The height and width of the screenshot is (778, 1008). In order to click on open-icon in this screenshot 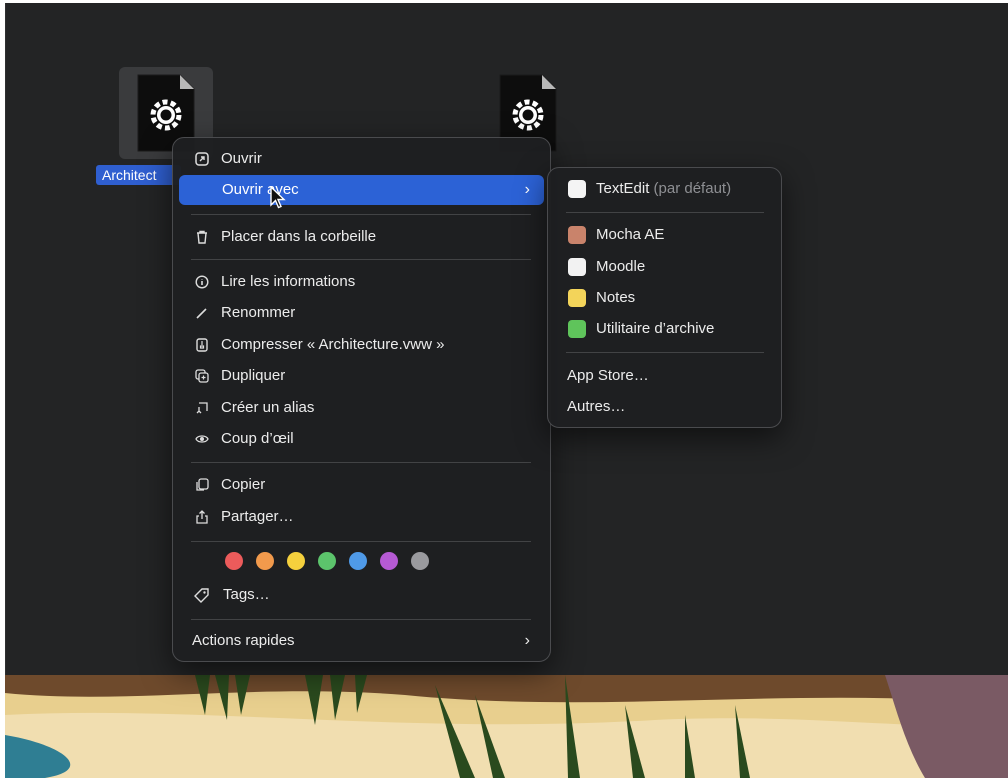, I will do `click(202, 159)`.